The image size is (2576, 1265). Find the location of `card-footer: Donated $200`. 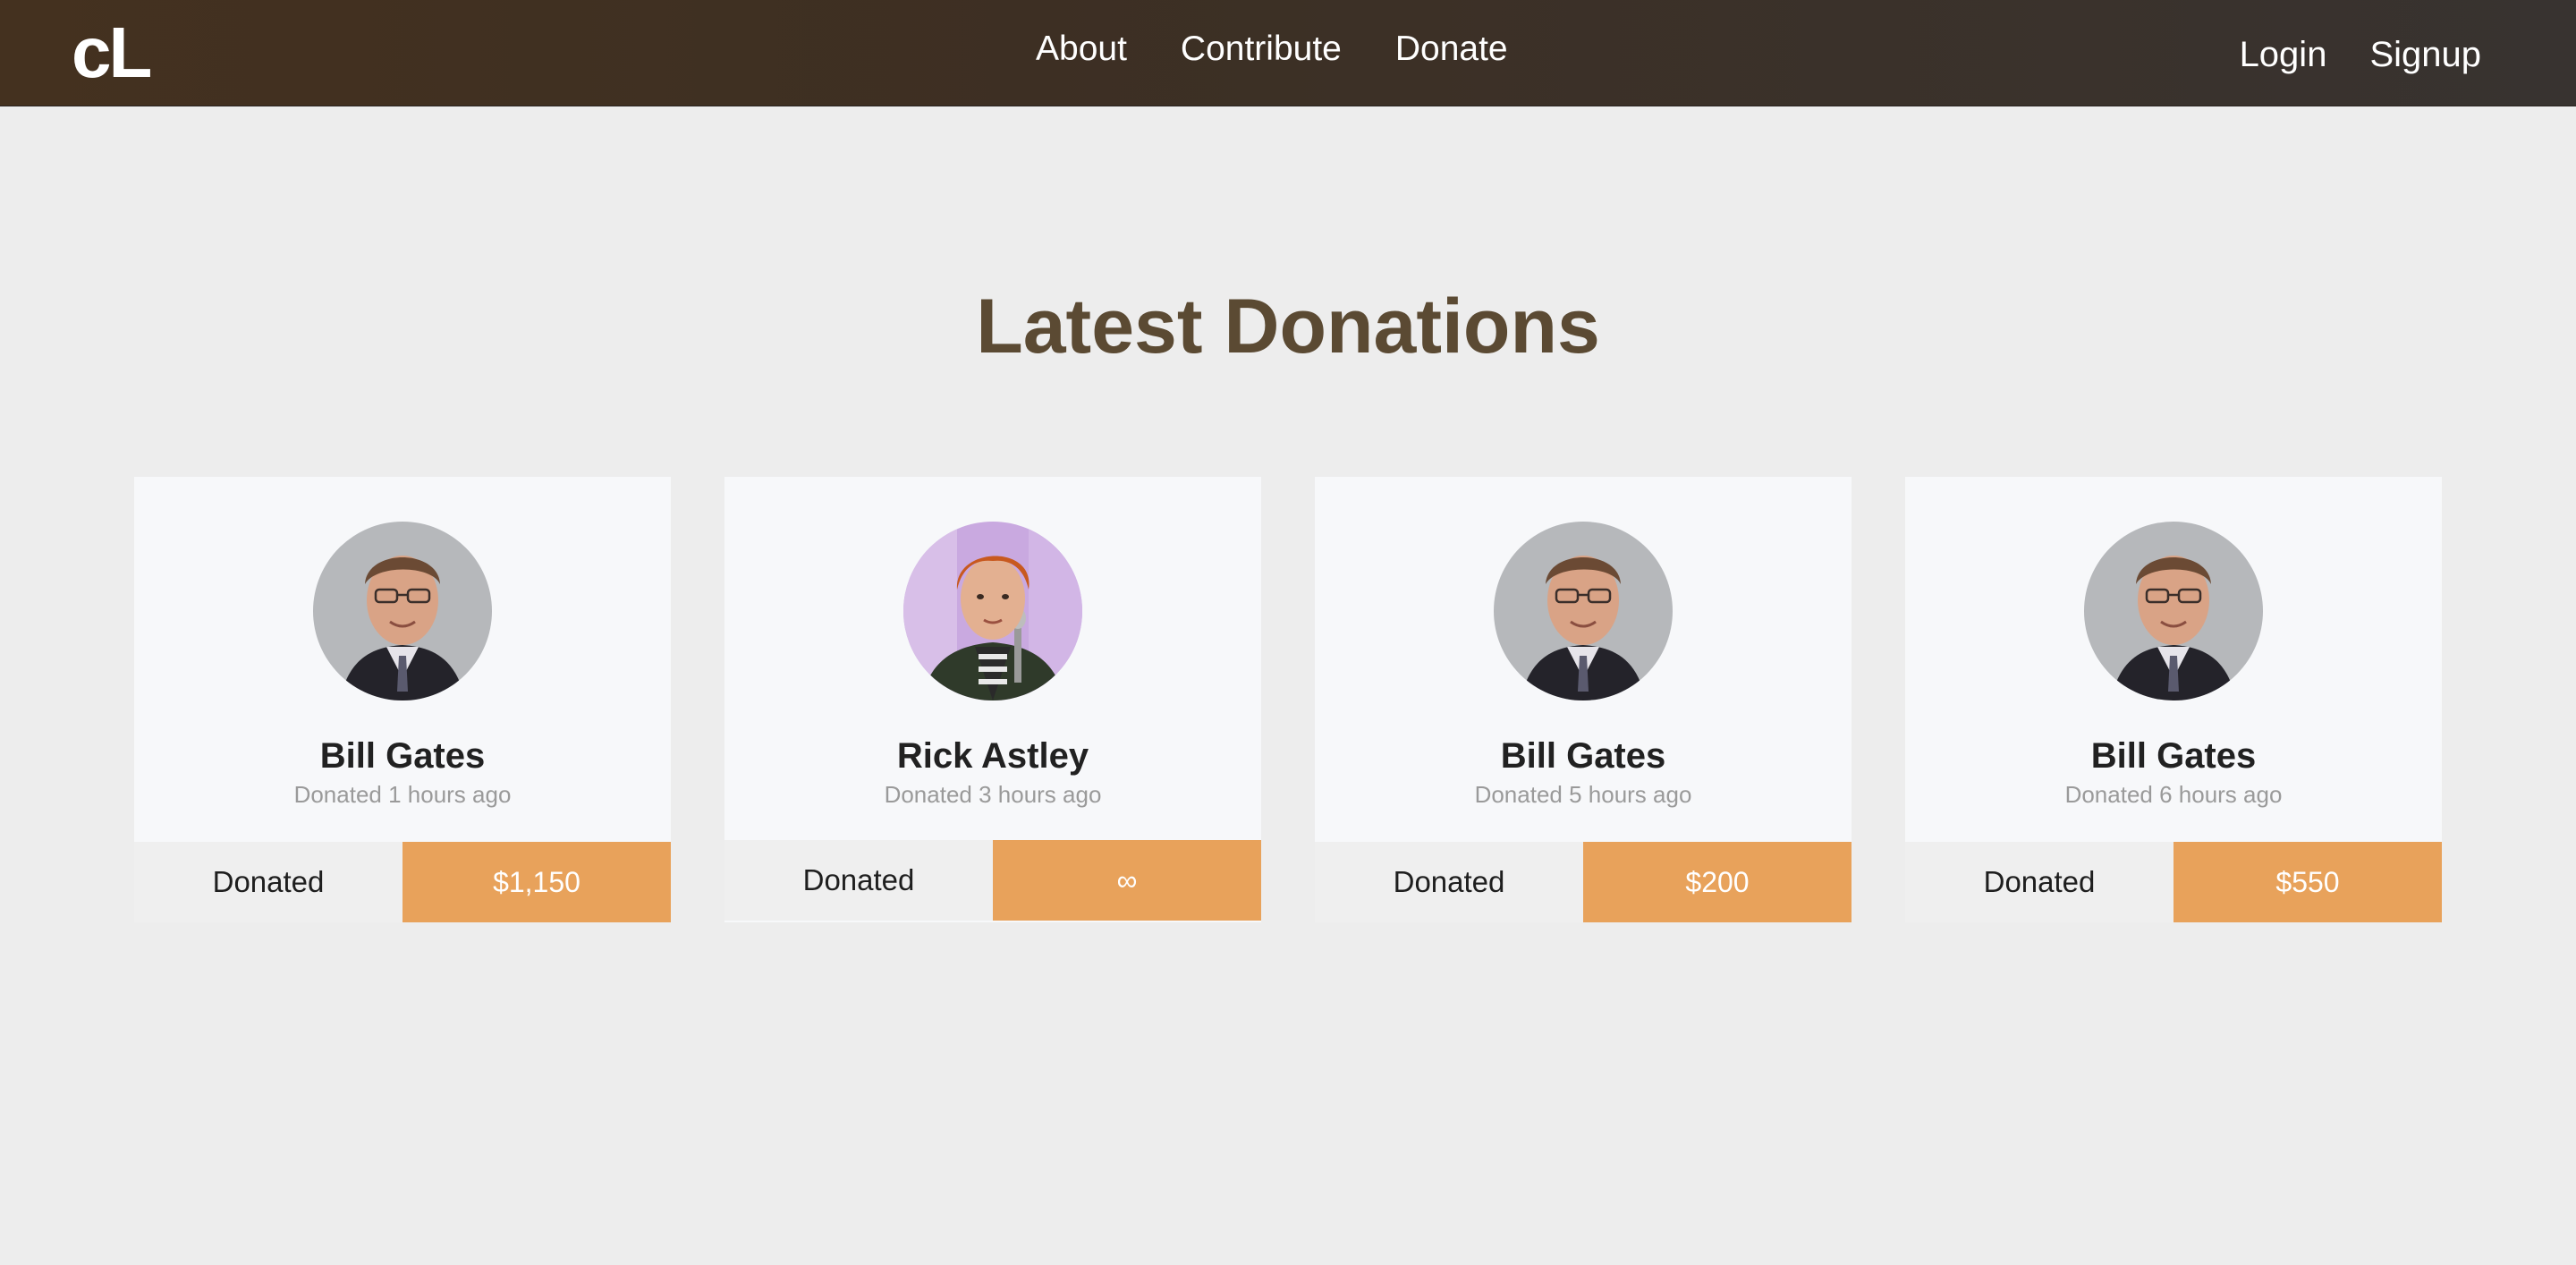

card-footer: Donated $200 is located at coordinates (1583, 882).